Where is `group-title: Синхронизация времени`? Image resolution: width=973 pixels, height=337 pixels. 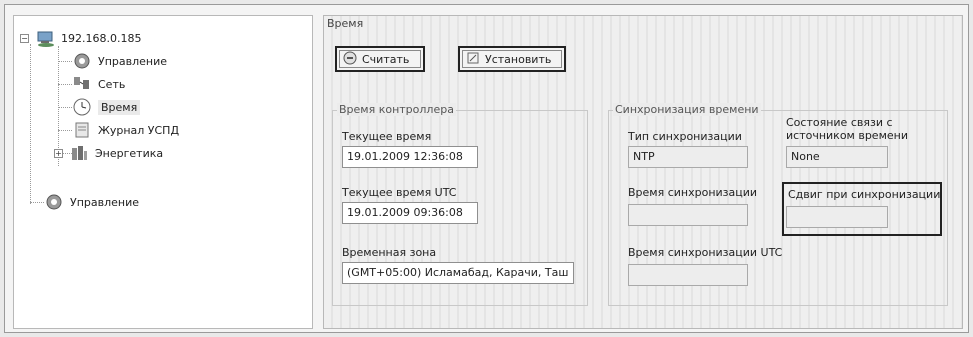
group-title: Синхронизация времени is located at coordinates (687, 109).